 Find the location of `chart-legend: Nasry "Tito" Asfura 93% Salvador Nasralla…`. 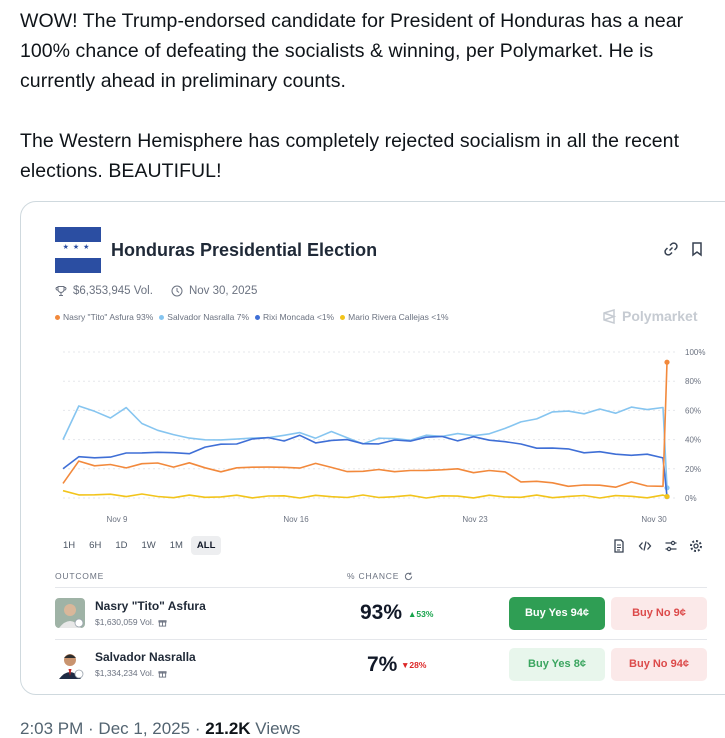

chart-legend: Nasry "Tito" Asfura 93% Salvador Nasralla… is located at coordinates (252, 317).